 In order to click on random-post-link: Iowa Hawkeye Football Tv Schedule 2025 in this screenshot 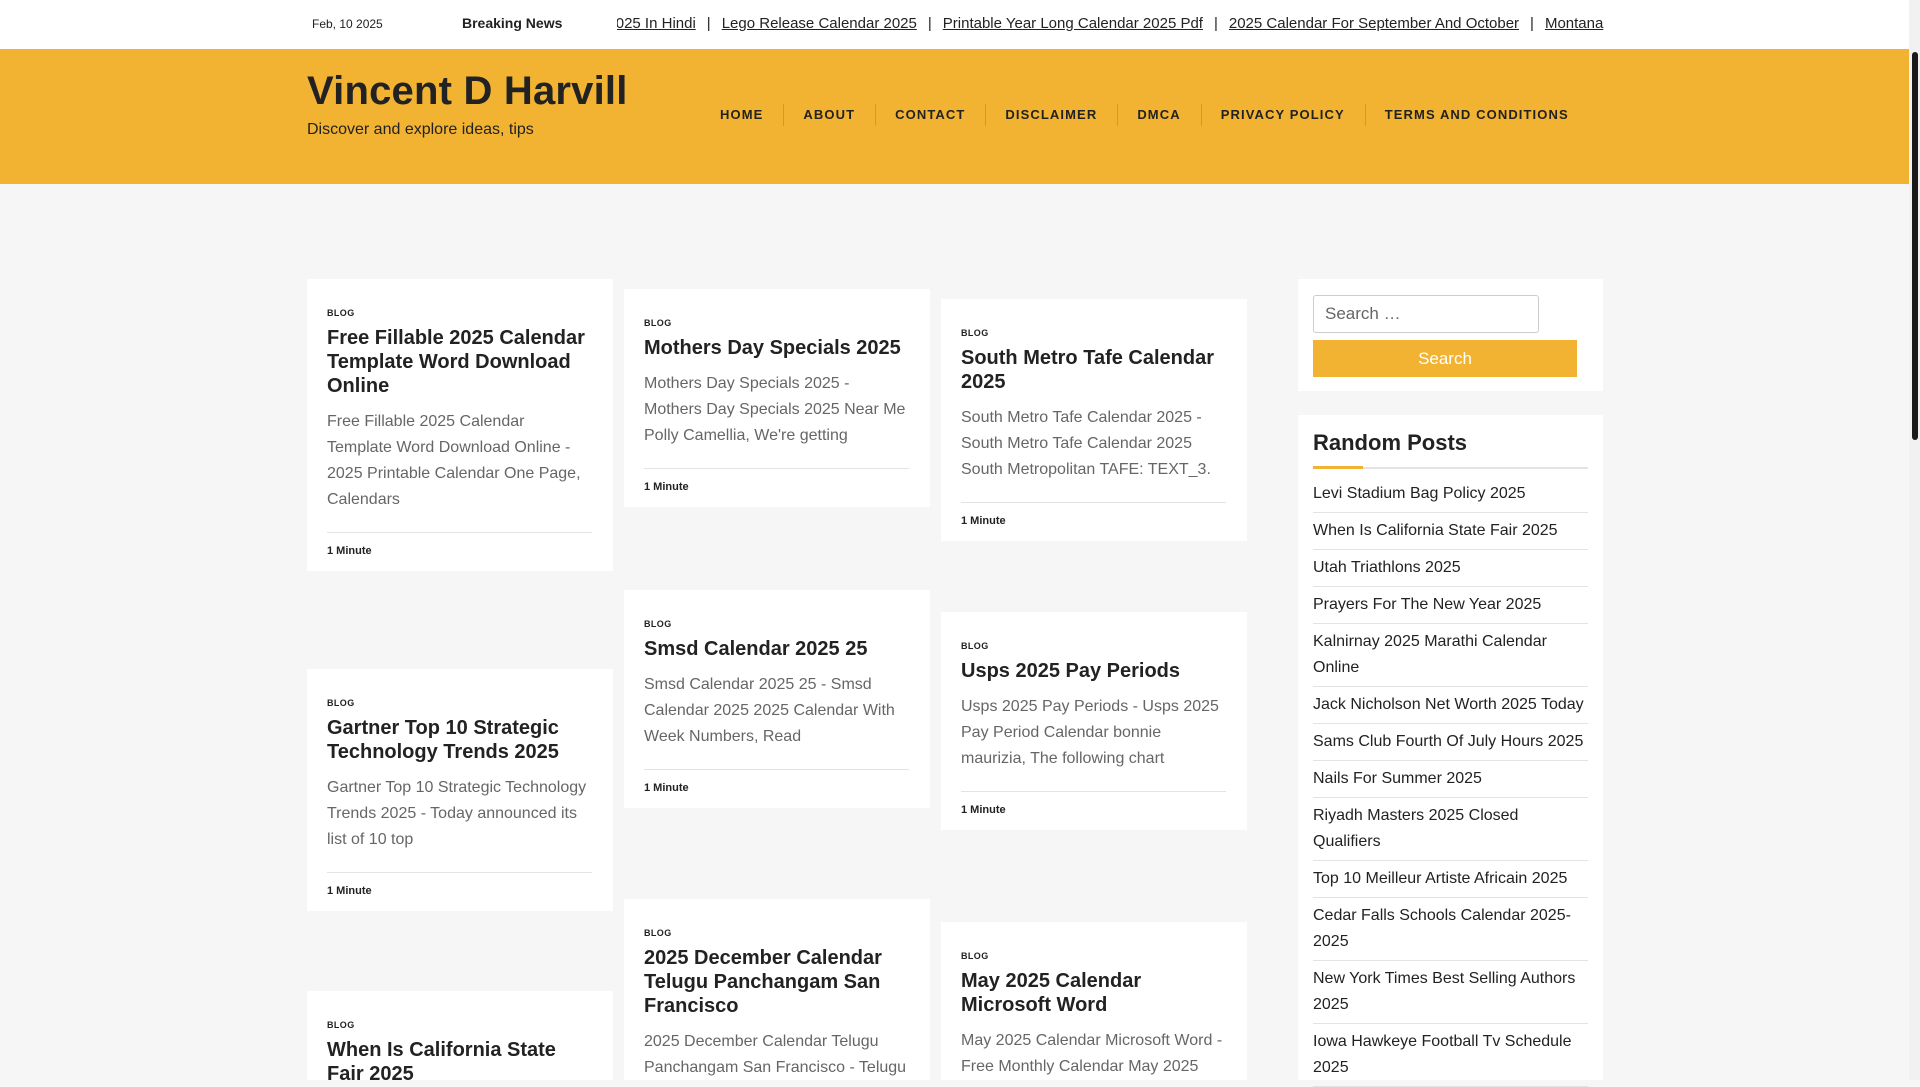, I will do `click(1450, 1055)`.